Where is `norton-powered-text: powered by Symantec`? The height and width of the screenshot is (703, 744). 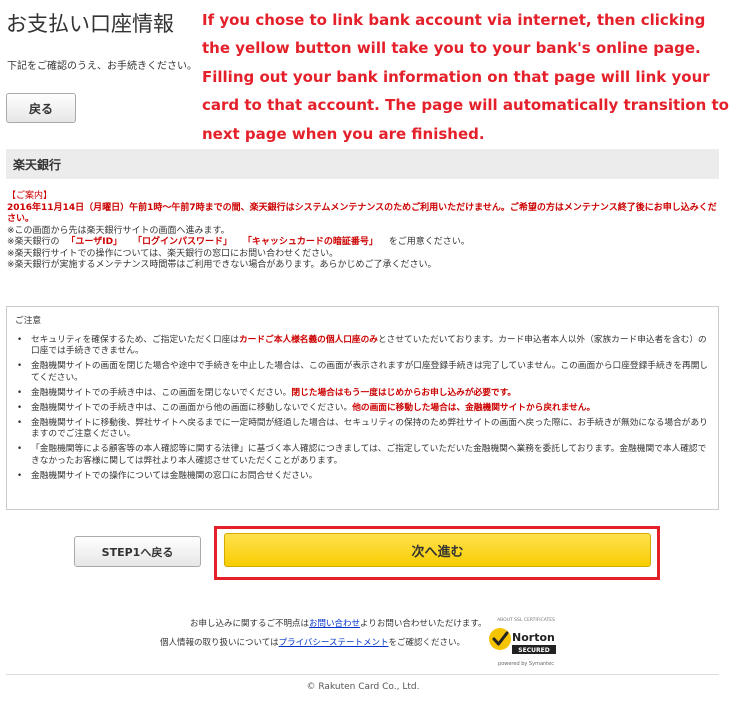
norton-powered-text: powered by Symantec is located at coordinates (526, 664).